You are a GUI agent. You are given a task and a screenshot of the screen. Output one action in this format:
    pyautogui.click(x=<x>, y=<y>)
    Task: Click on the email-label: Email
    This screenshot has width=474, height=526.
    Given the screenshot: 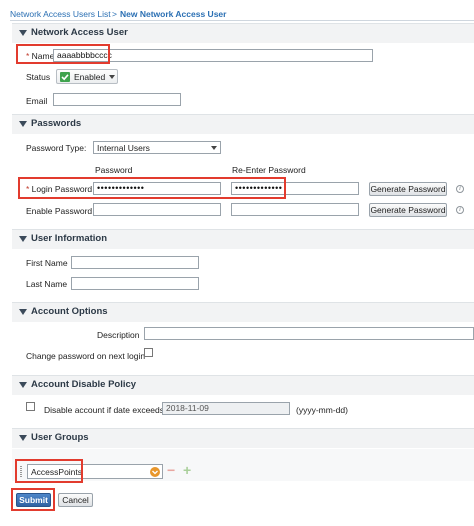 What is the action you would take?
    pyautogui.click(x=37, y=101)
    